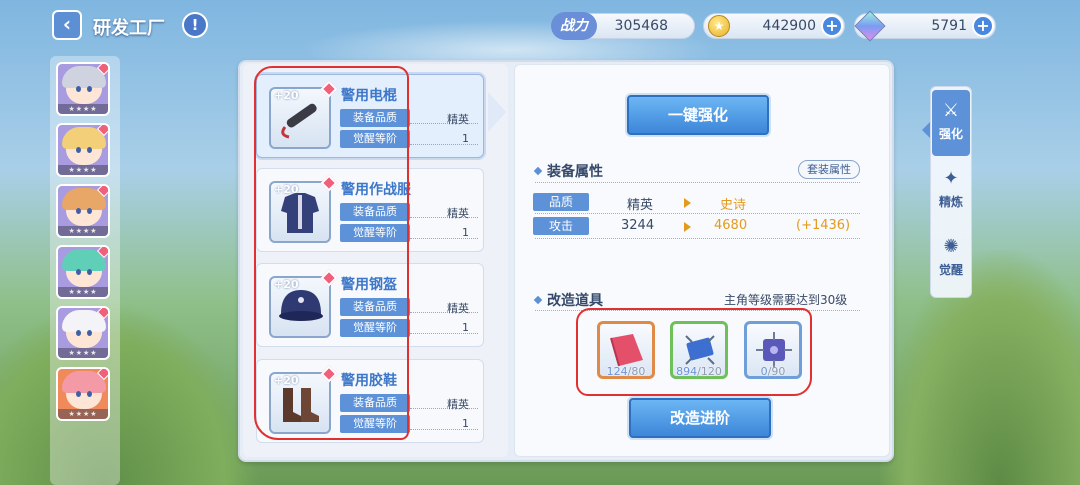 The image size is (1080, 485). What do you see at coordinates (950, 134) in the screenshot?
I see `tab-label: 强化` at bounding box center [950, 134].